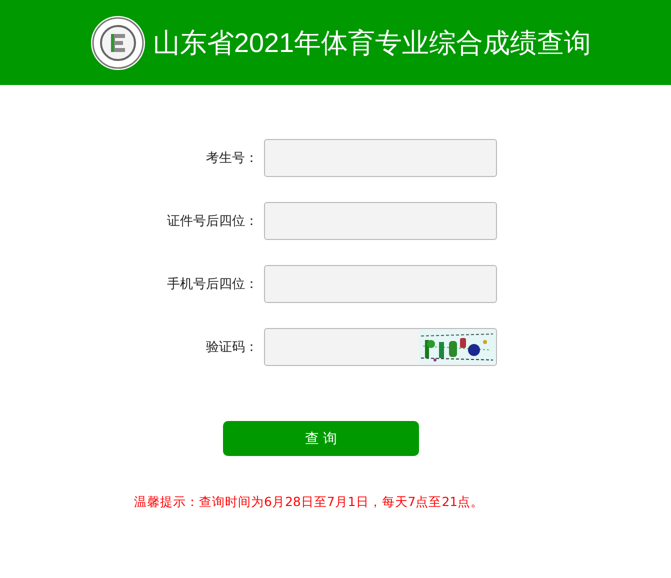 This screenshot has width=671, height=578. What do you see at coordinates (309, 501) in the screenshot?
I see `notice-text: 温馨提示：查询时间为6月28日至7月1日，每天7点至21点。` at bounding box center [309, 501].